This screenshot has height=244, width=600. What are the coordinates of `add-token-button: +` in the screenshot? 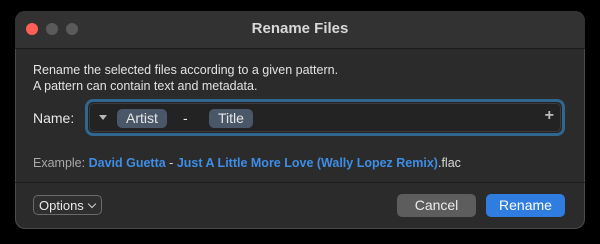 It's located at (549, 116).